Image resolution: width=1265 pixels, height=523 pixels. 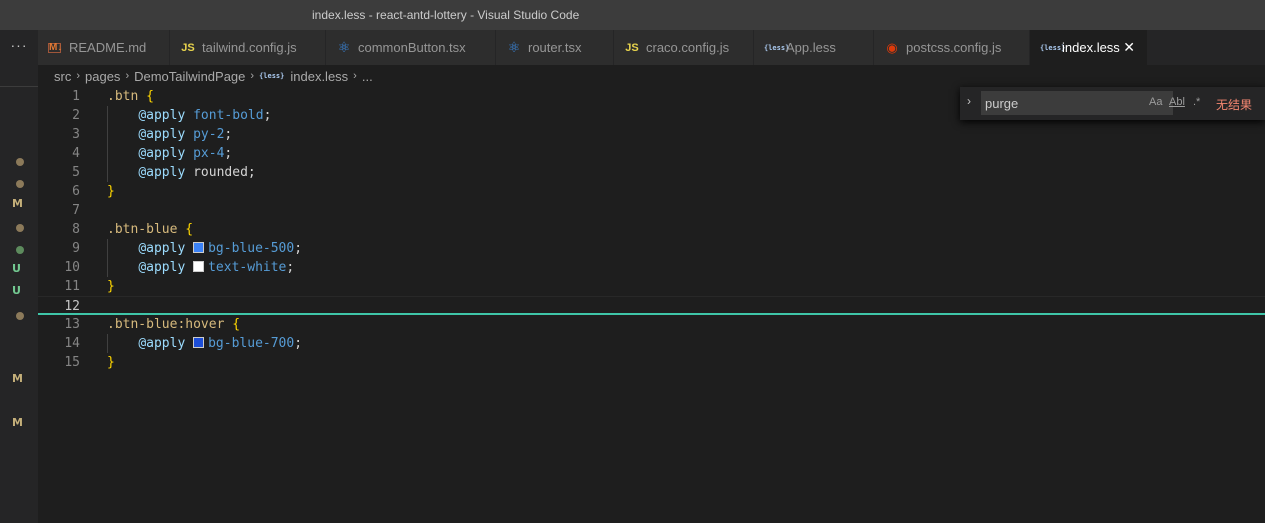 What do you see at coordinates (72, 267) in the screenshot?
I see `line-number: 10` at bounding box center [72, 267].